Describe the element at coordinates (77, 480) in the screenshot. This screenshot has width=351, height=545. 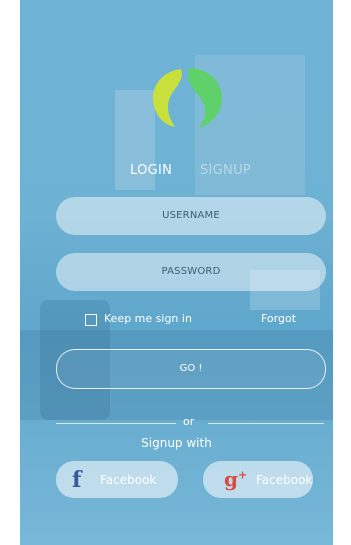
I see `facebook-icon: f` at that location.